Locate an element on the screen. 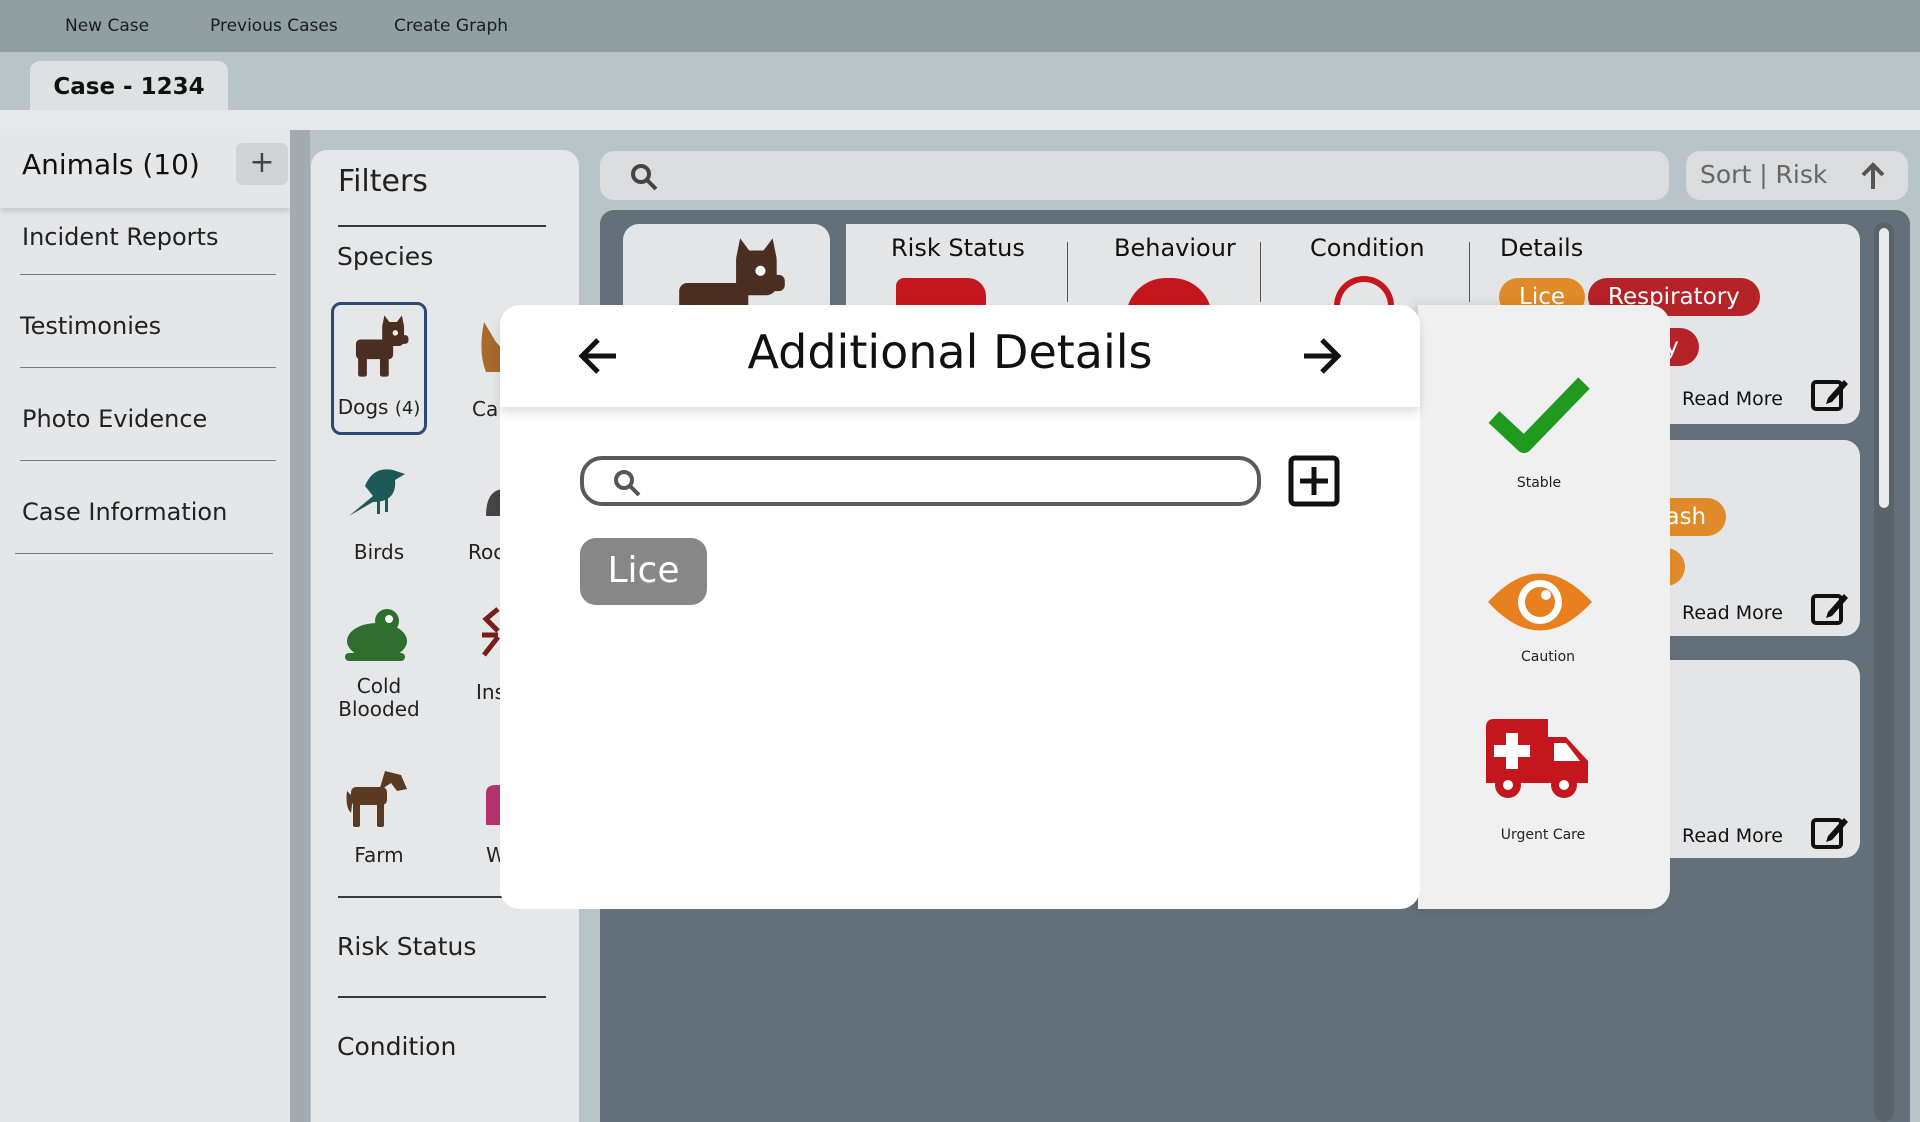 This screenshot has height=1122, width=1920. scrollbar-thumb is located at coordinates (1884, 368).